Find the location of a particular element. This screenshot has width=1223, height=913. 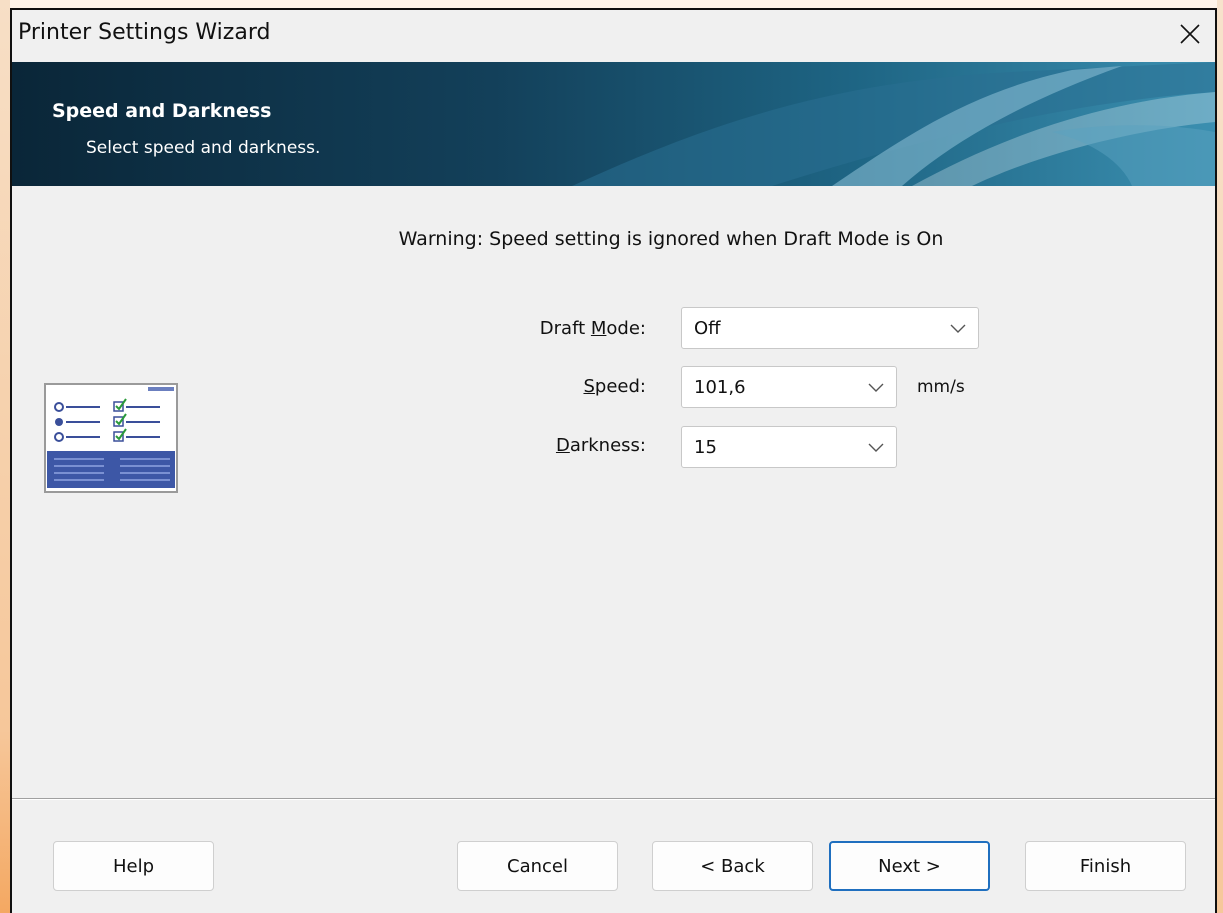

draft-mode-value: Off is located at coordinates (707, 328).